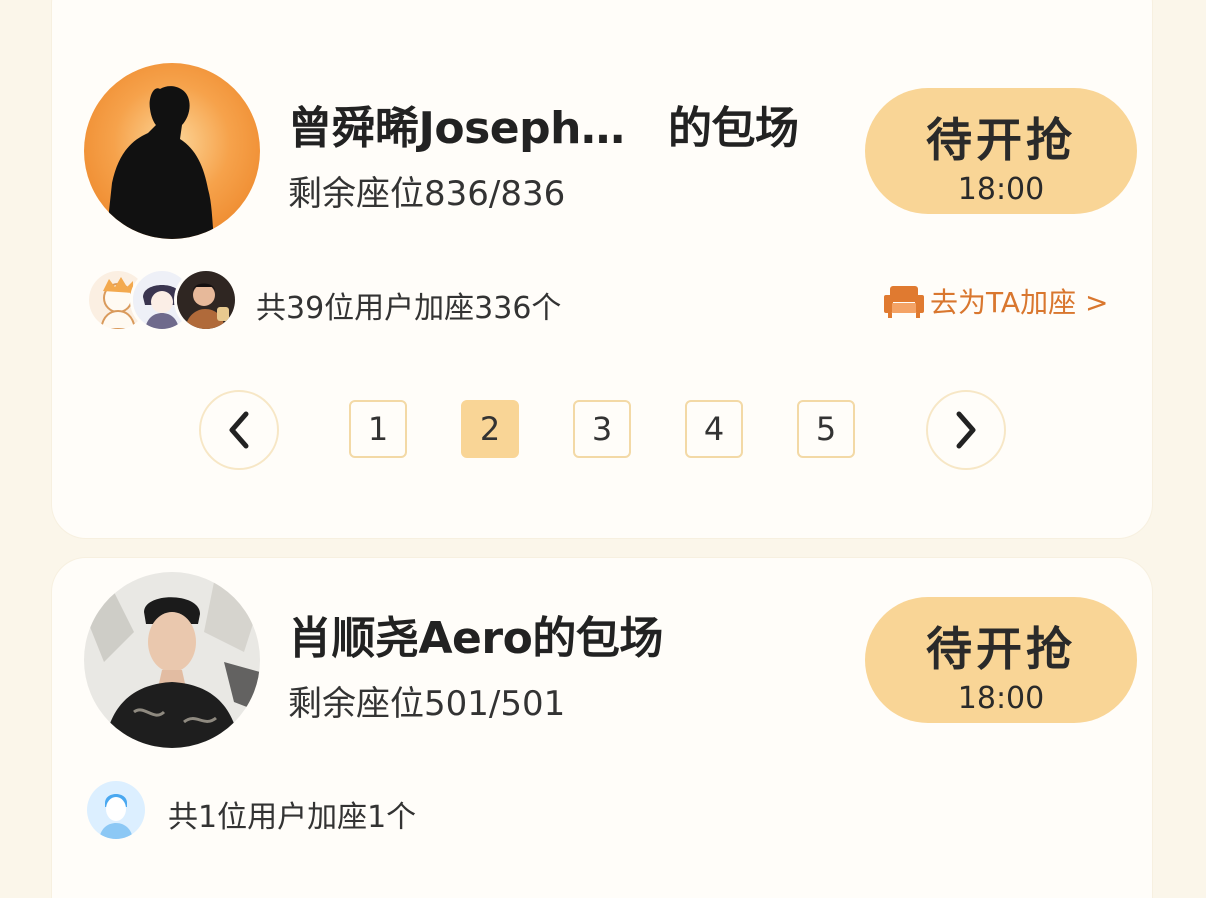 This screenshot has height=898, width=1206. Describe the element at coordinates (409, 308) in the screenshot. I see `users-summary: 共39位用户加座336个` at that location.